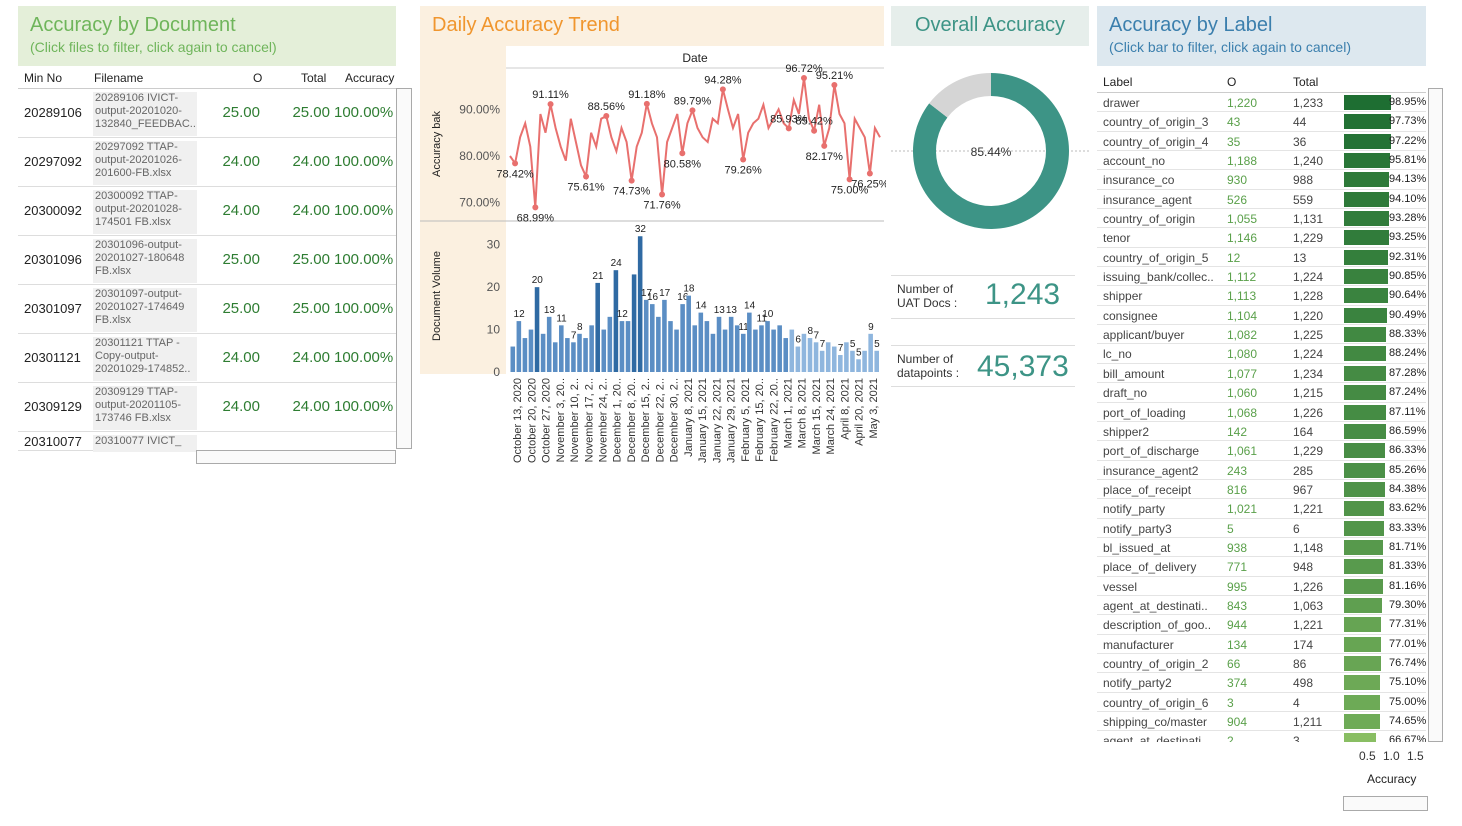 The width and height of the screenshot is (1462, 826). What do you see at coordinates (369, 78) in the screenshot?
I see `col-accuracy: Accuracy` at bounding box center [369, 78].